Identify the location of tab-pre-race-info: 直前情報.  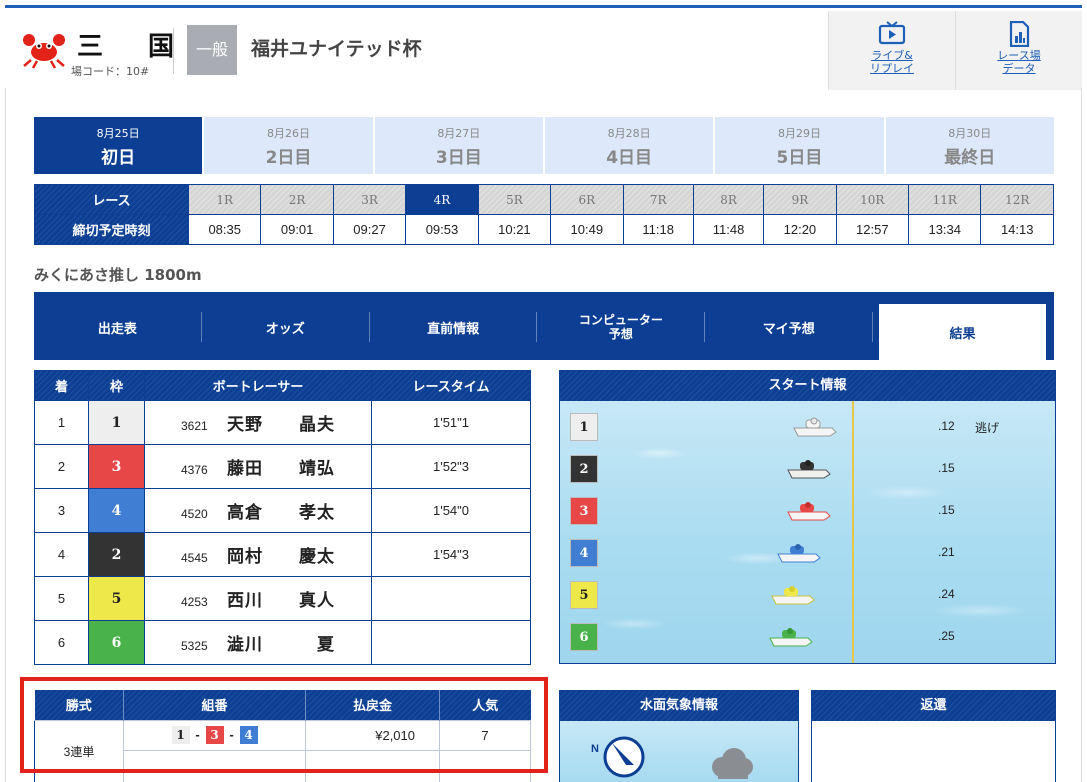
(454, 327).